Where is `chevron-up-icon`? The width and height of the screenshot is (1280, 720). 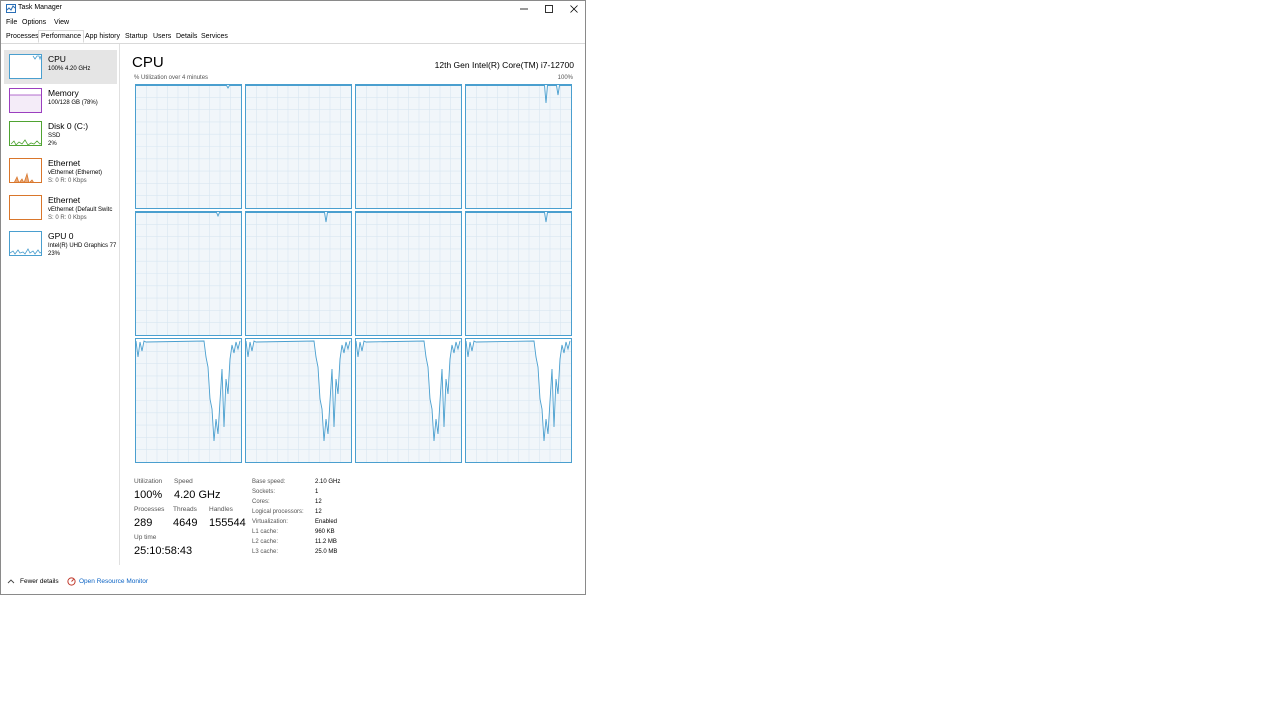 chevron-up-icon is located at coordinates (11, 581).